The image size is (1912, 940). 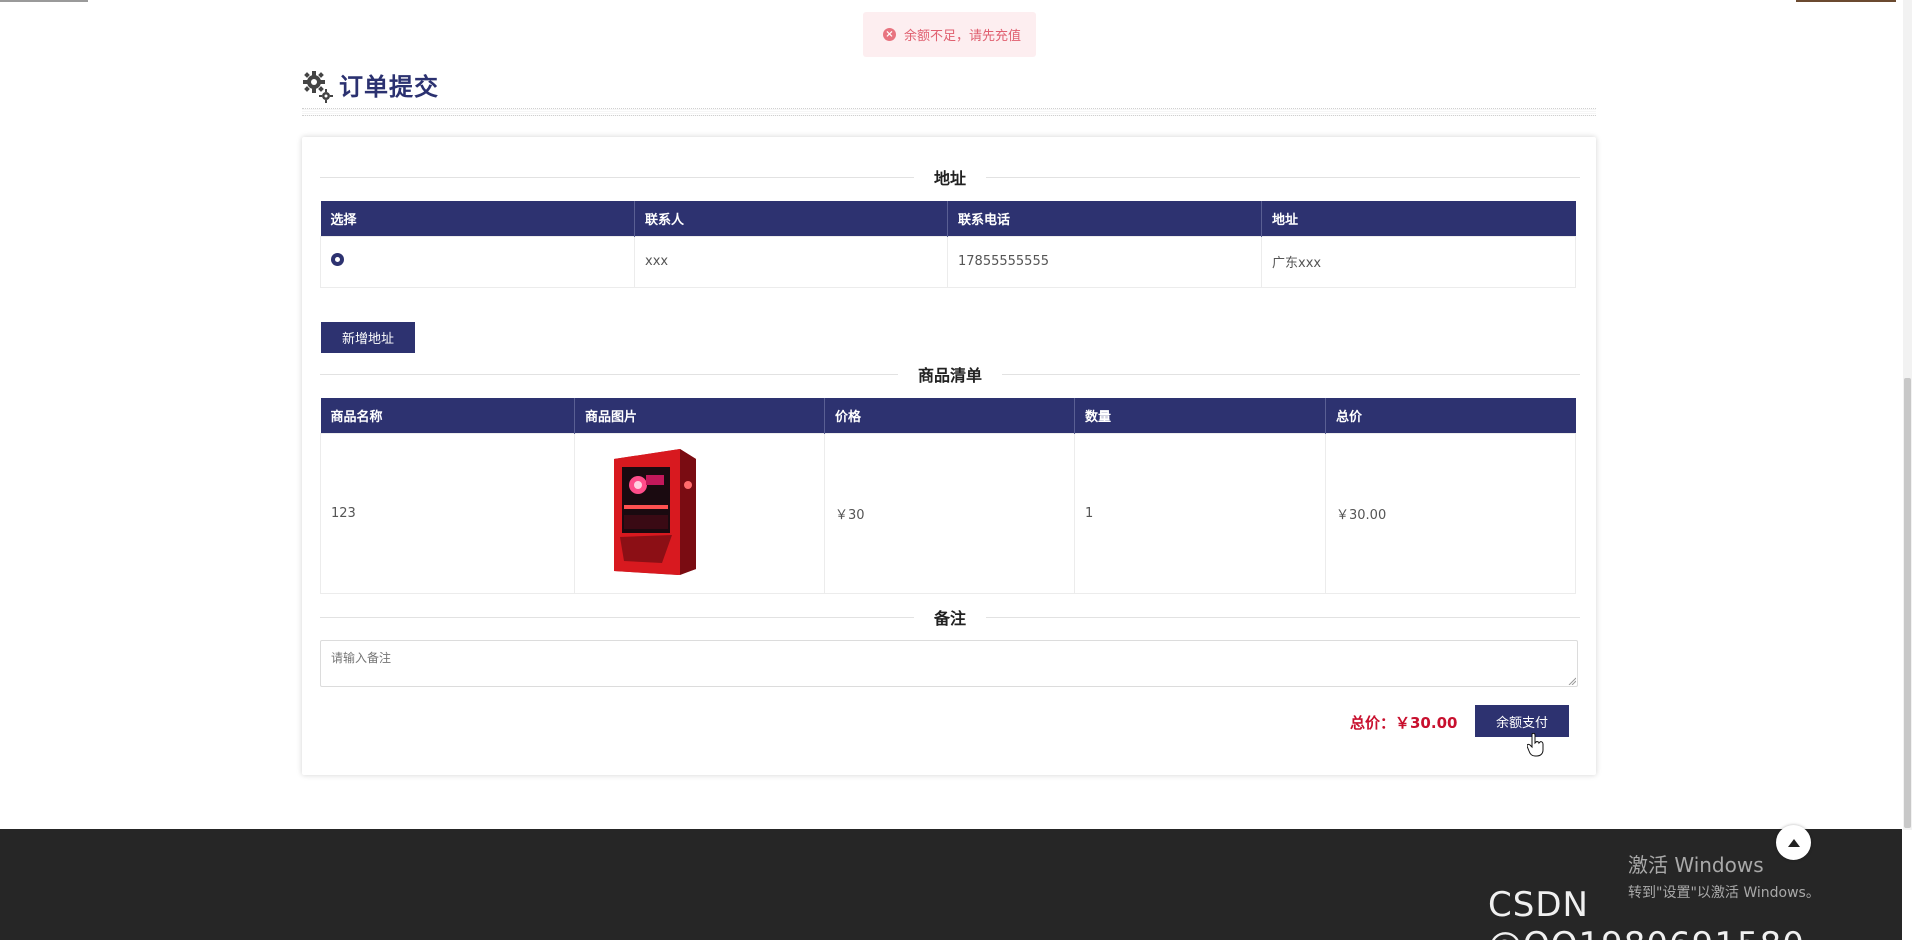 What do you see at coordinates (1450, 415) in the screenshot?
I see `column-header: 总价` at bounding box center [1450, 415].